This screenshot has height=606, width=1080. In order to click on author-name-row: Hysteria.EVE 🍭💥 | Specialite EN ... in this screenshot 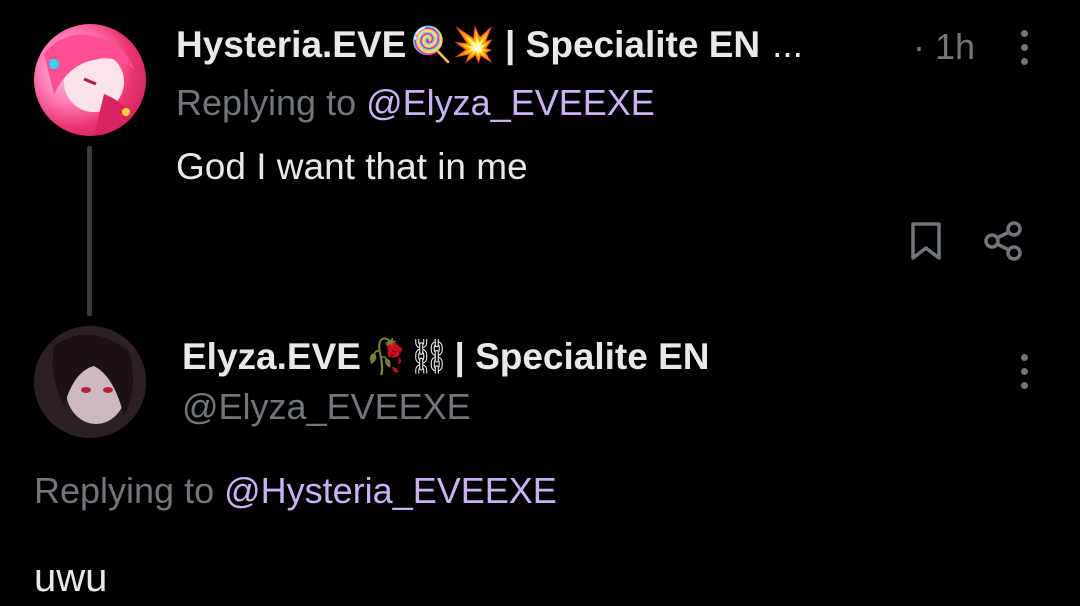, I will do `click(489, 45)`.